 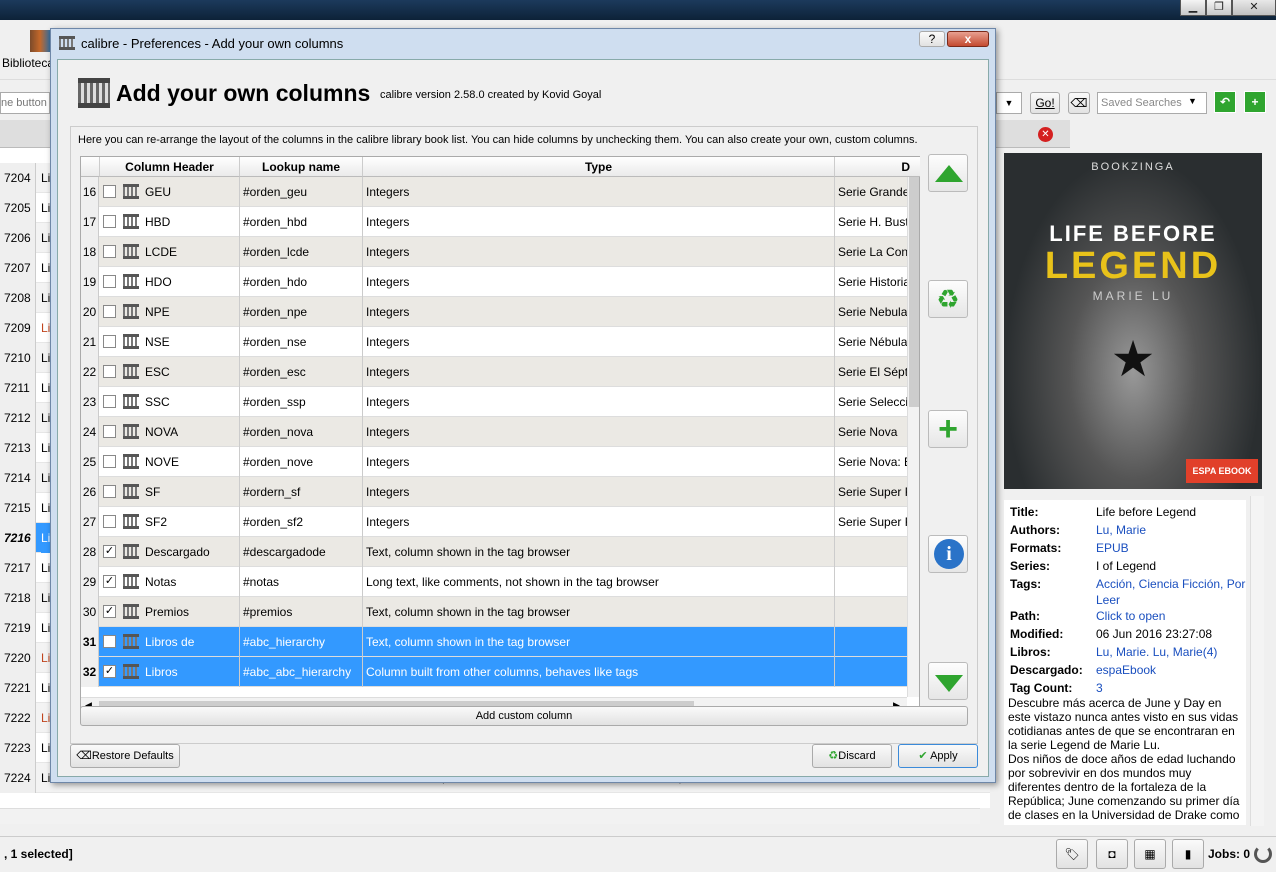 What do you see at coordinates (923, 756) in the screenshot?
I see `apply-check-icon: ✔` at bounding box center [923, 756].